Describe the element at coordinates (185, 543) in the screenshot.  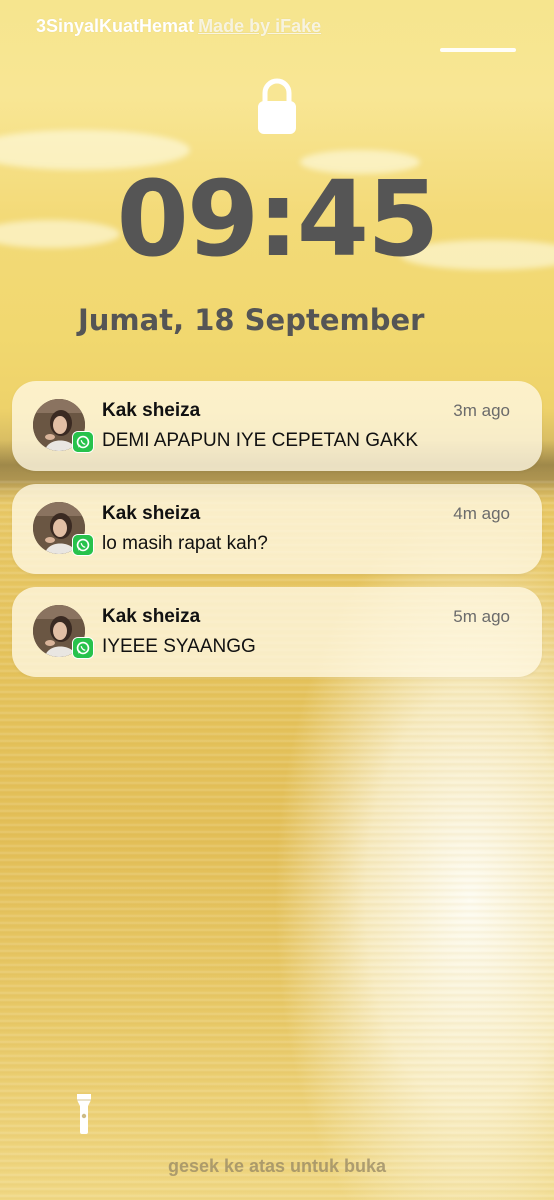
I see `notification-message: lo masih rapat kah?` at that location.